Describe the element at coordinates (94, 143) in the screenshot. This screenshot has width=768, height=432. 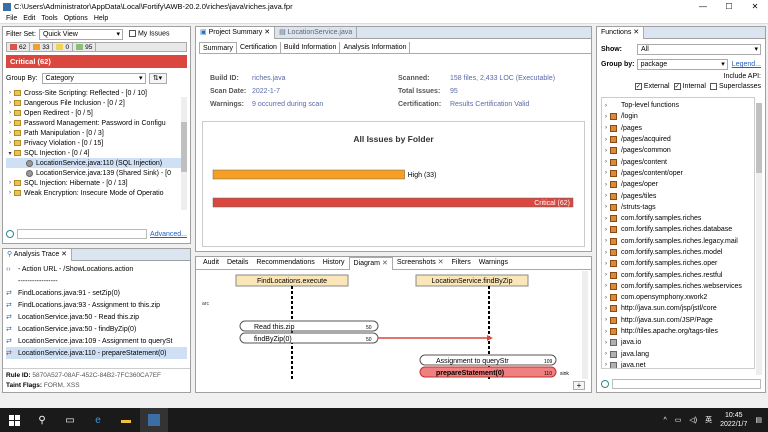
I see `tree-row: › Privacy Violation - [0 / 15]` at that location.